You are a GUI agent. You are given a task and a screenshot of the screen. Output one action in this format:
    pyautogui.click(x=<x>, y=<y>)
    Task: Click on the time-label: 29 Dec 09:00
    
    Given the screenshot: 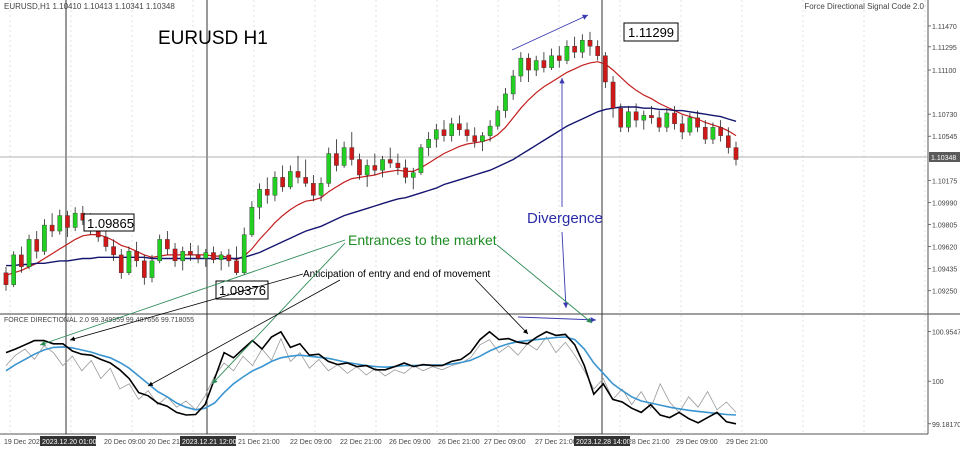 What is the action you would take?
    pyautogui.click(x=697, y=442)
    